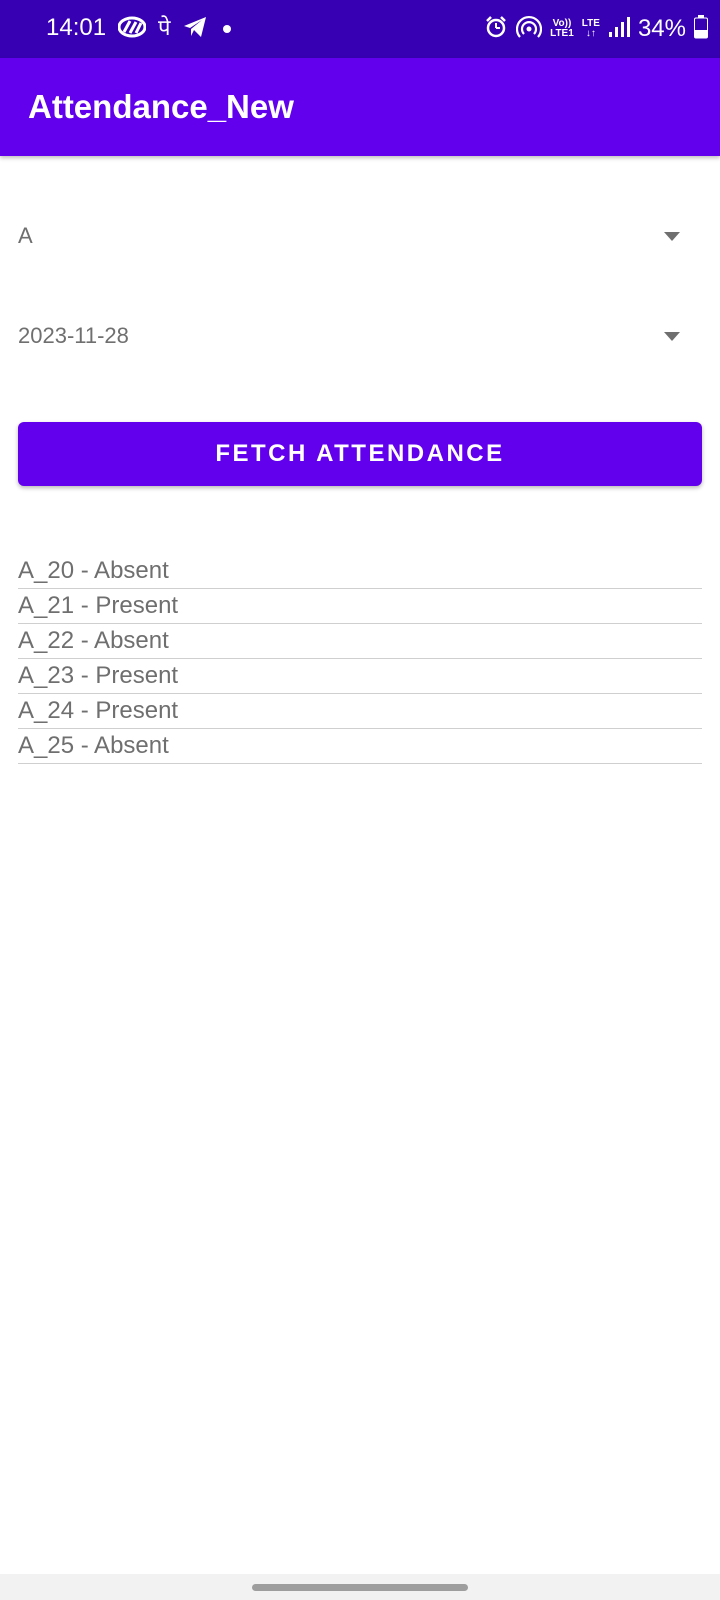 The width and height of the screenshot is (720, 1600). What do you see at coordinates (562, 33) in the screenshot?
I see `volte-bottom-label: LTE1` at bounding box center [562, 33].